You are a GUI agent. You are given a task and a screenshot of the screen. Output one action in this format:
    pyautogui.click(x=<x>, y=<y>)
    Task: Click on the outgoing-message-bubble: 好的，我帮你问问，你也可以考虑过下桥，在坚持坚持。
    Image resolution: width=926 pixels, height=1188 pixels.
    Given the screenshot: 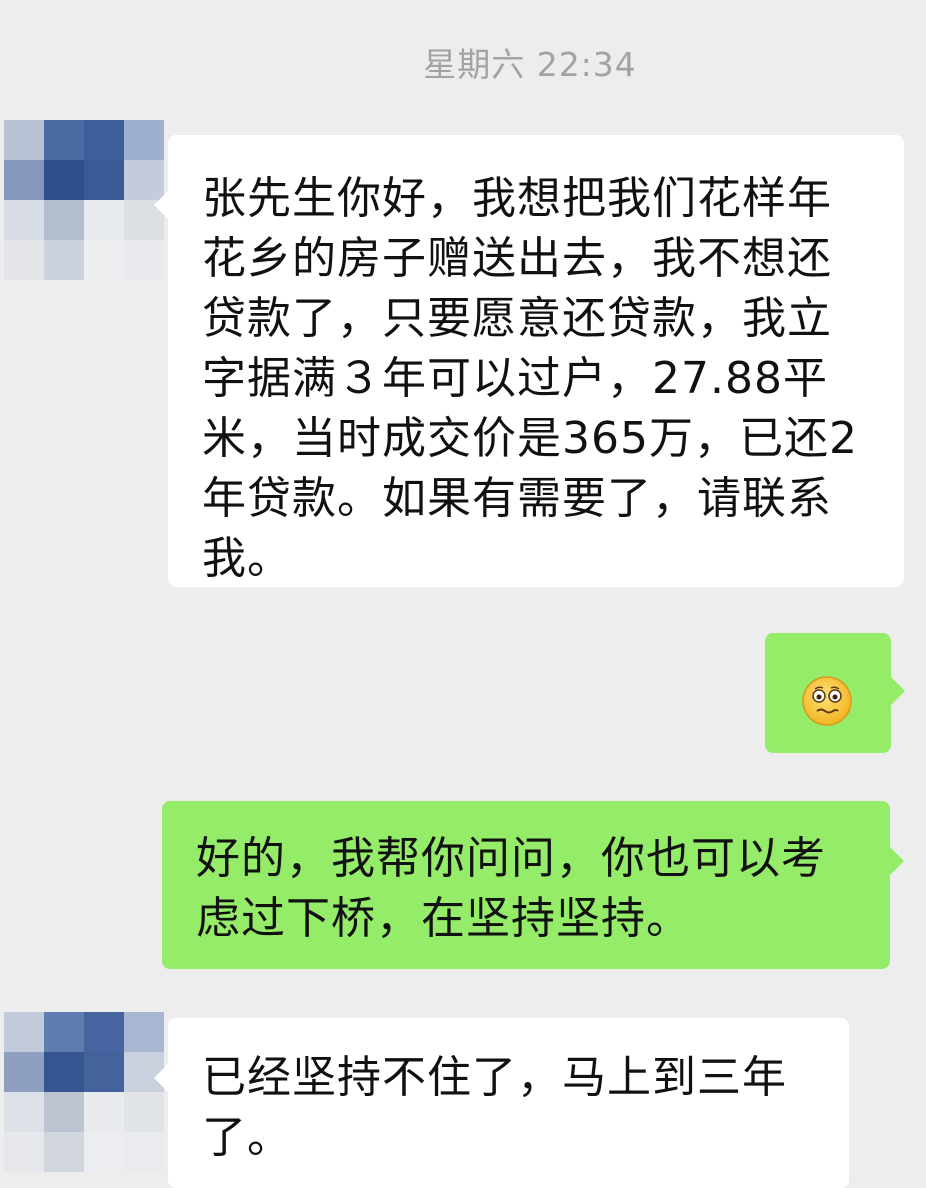 What is the action you would take?
    pyautogui.click(x=533, y=885)
    